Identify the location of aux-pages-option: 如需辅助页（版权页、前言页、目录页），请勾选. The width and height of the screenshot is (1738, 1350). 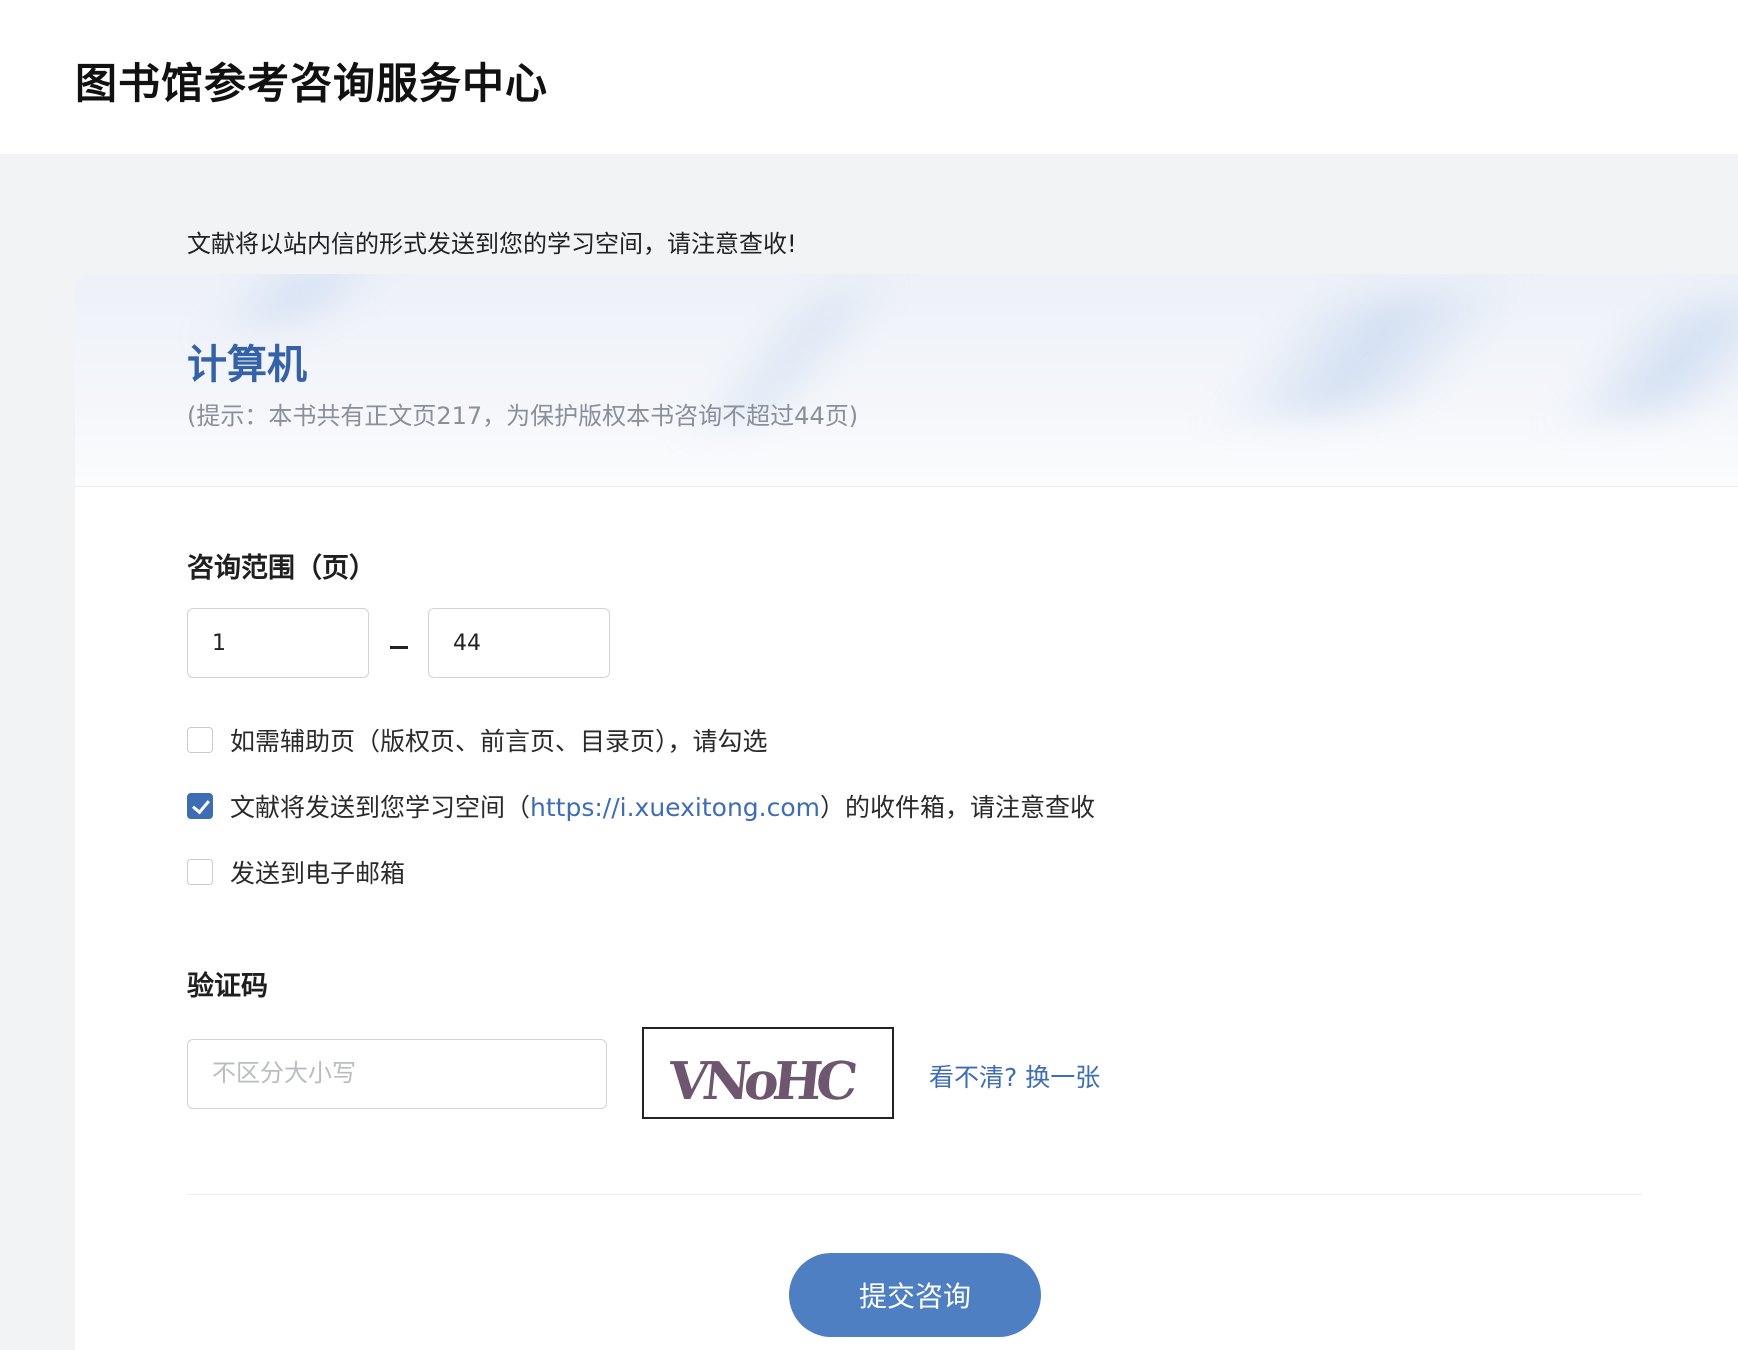
(477, 740).